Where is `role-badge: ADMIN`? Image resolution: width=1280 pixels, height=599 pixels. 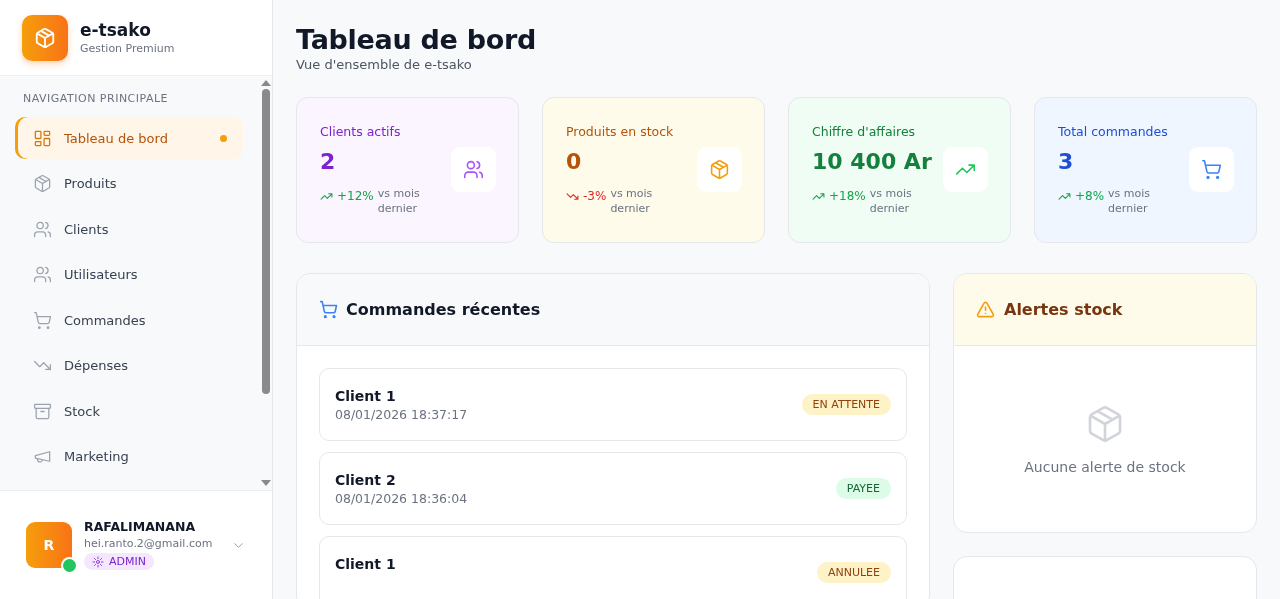
role-badge: ADMIN is located at coordinates (119, 561).